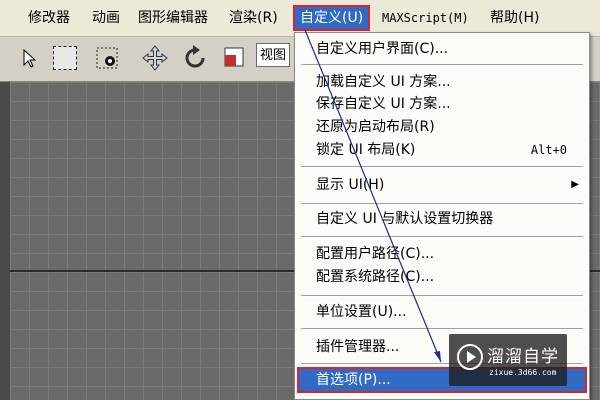  I want to click on scale-icon, so click(235, 58).